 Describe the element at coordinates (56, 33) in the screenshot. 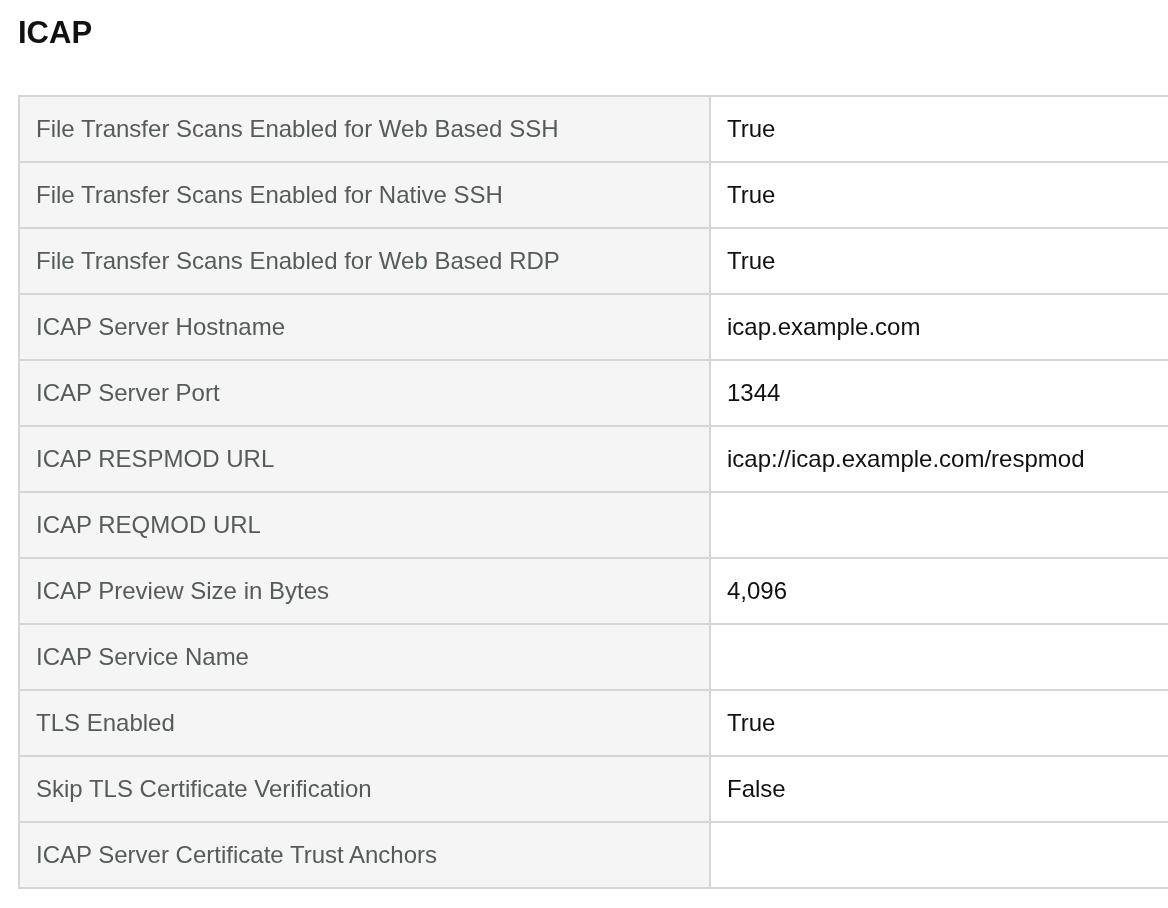

I see `section-heading: ICAP` at that location.